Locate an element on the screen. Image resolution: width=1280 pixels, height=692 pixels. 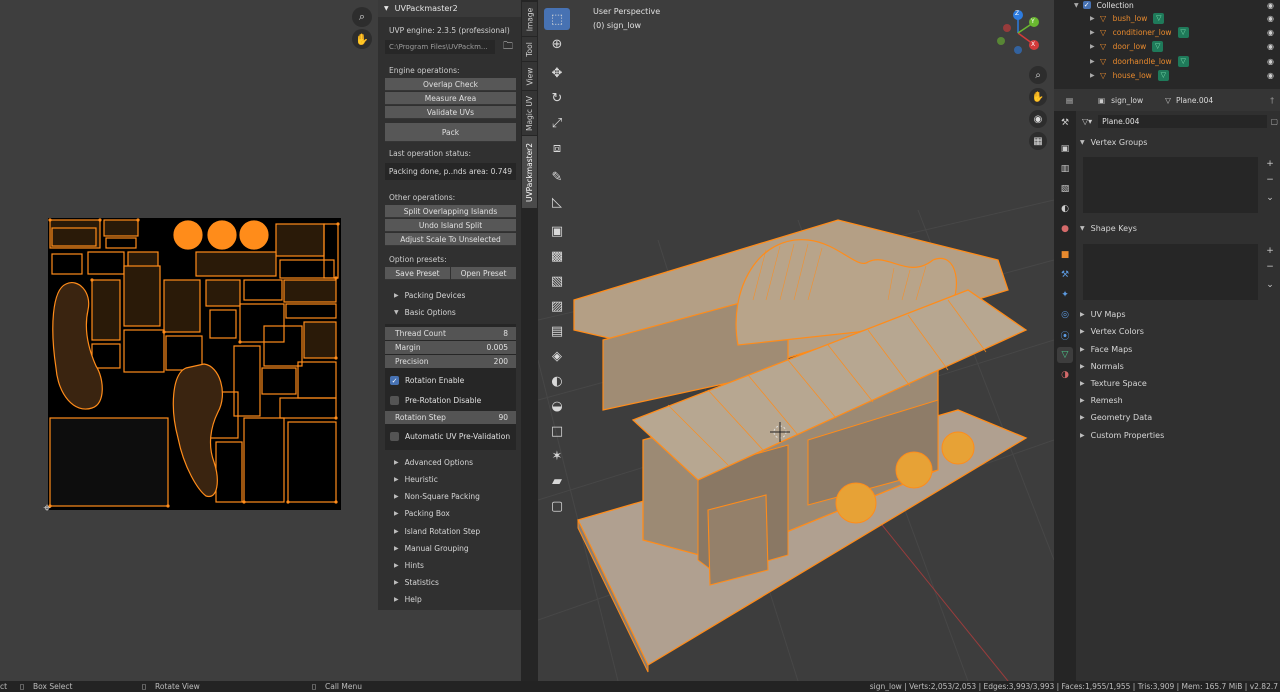
material-icon: ◑ is located at coordinates (1065, 375).